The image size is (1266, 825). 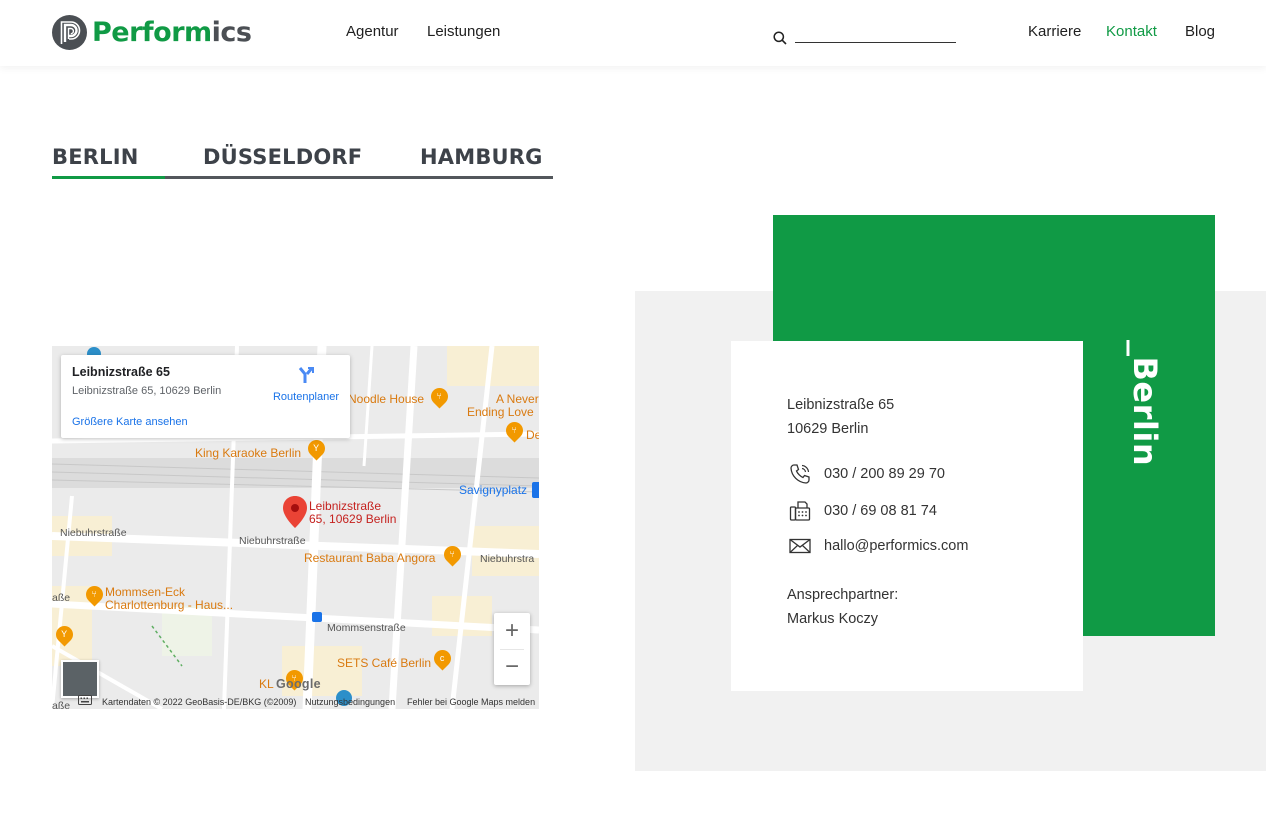 I want to click on info-card-title: Leibnizstraße 65, so click(x=121, y=372).